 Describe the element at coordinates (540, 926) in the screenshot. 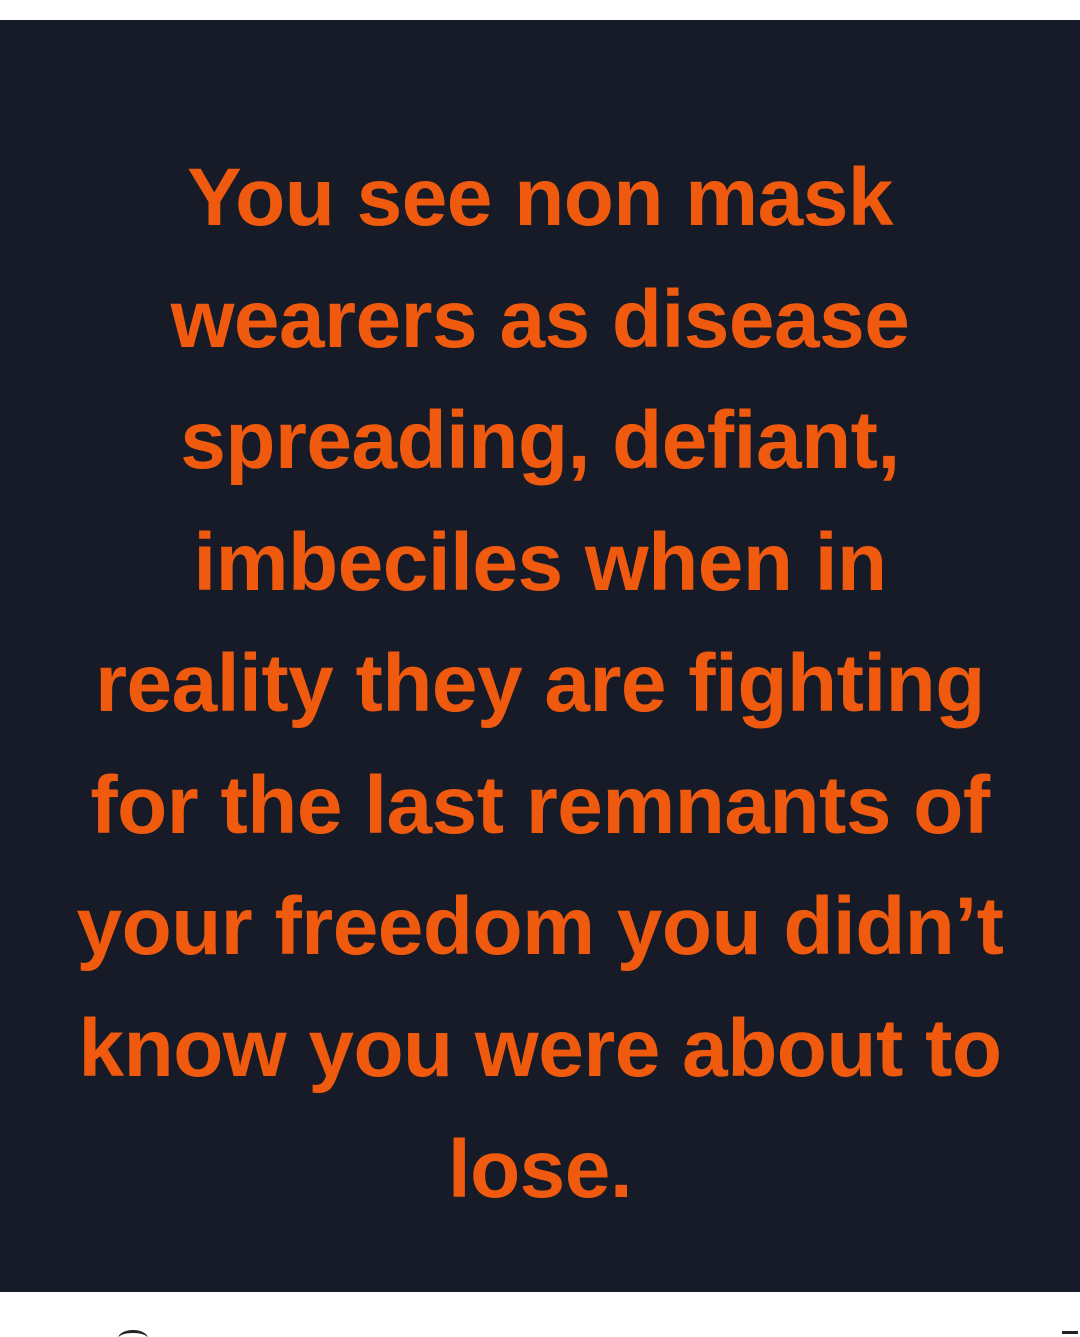

I see `quote-line: your freedom you didn’t` at that location.